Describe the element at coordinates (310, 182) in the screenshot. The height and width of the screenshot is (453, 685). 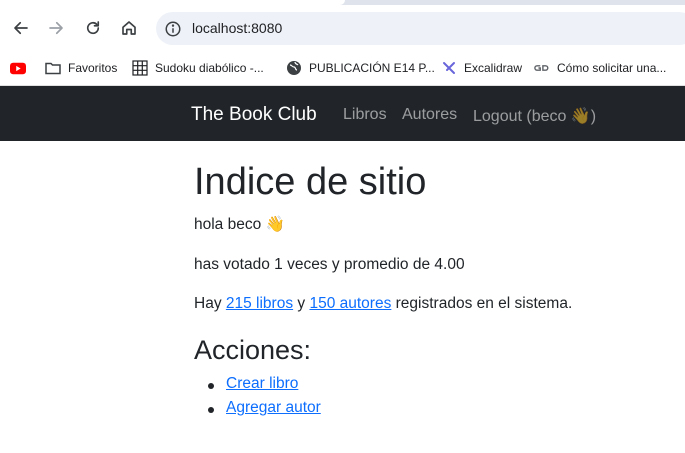
I see `page-title: Indice de sitio` at that location.